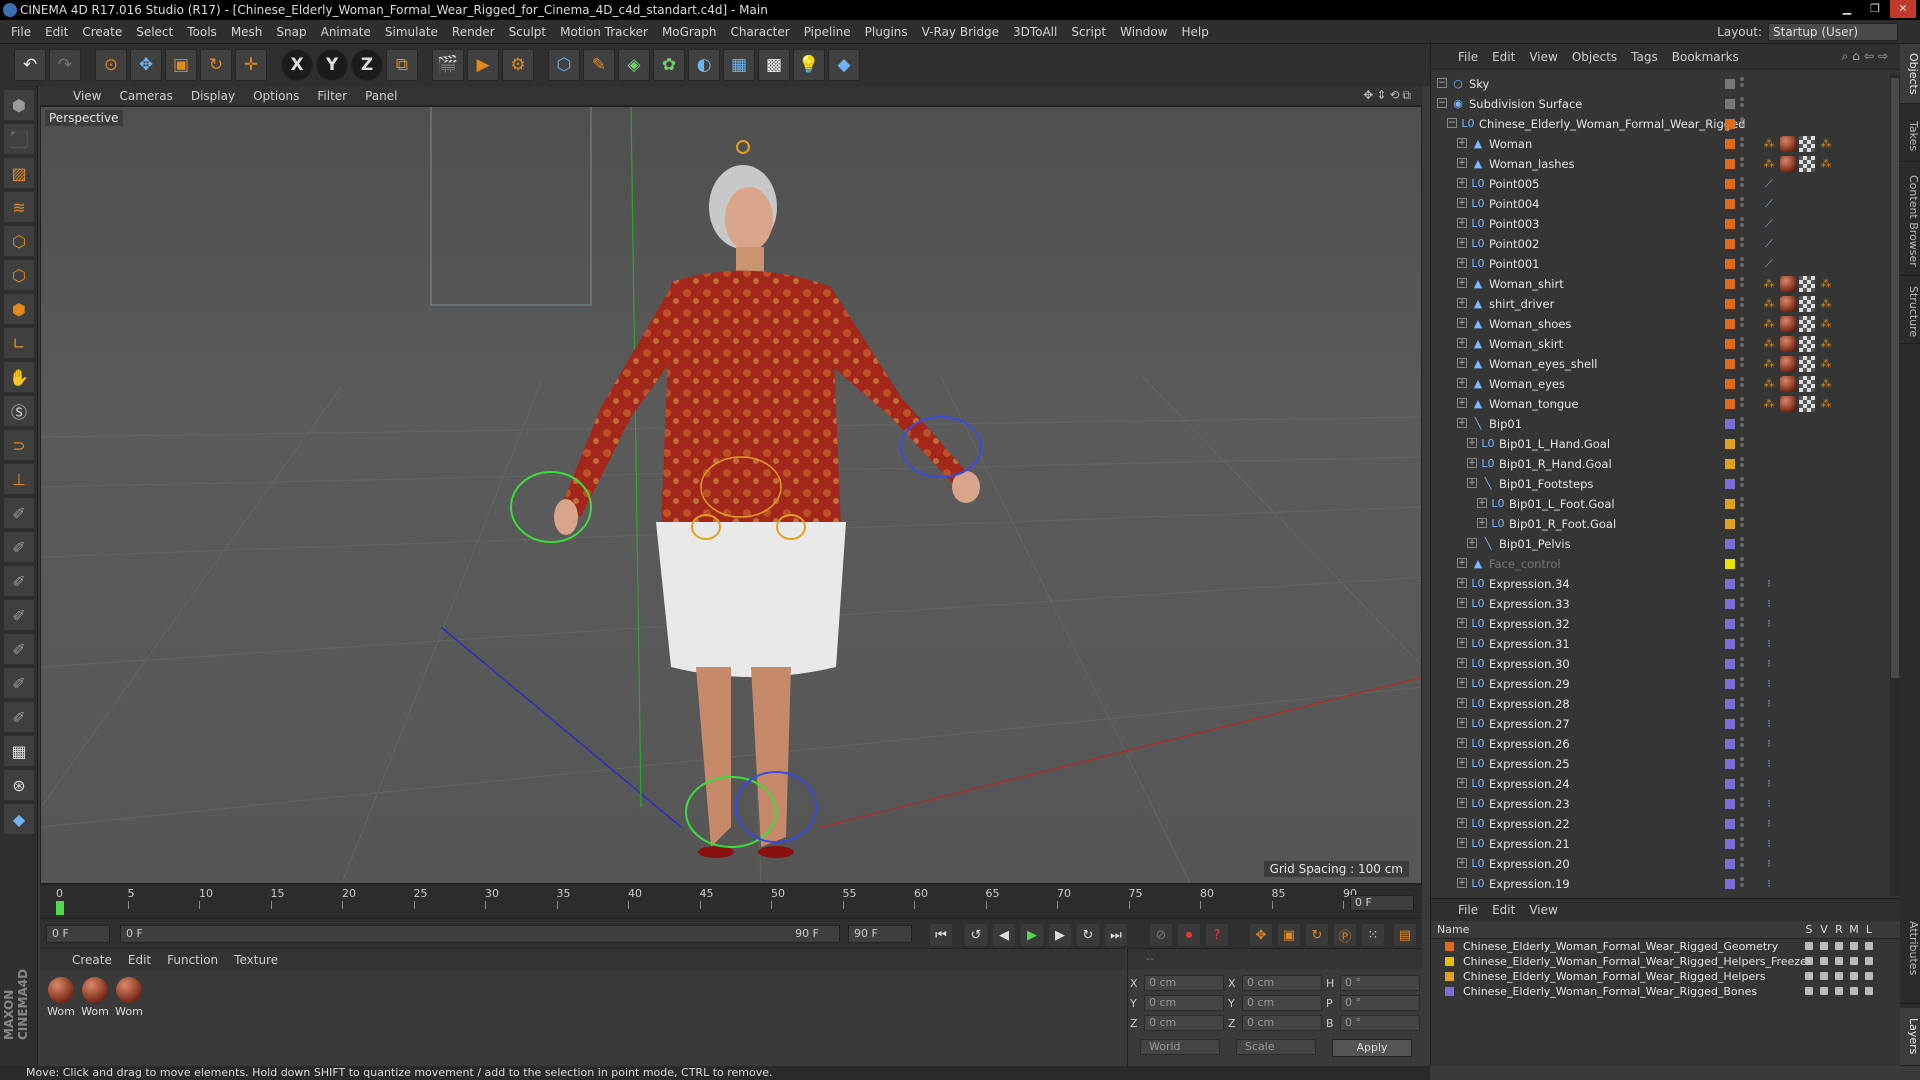 Image resolution: width=1920 pixels, height=1080 pixels. I want to click on material-menu-texture: Texture, so click(256, 960).